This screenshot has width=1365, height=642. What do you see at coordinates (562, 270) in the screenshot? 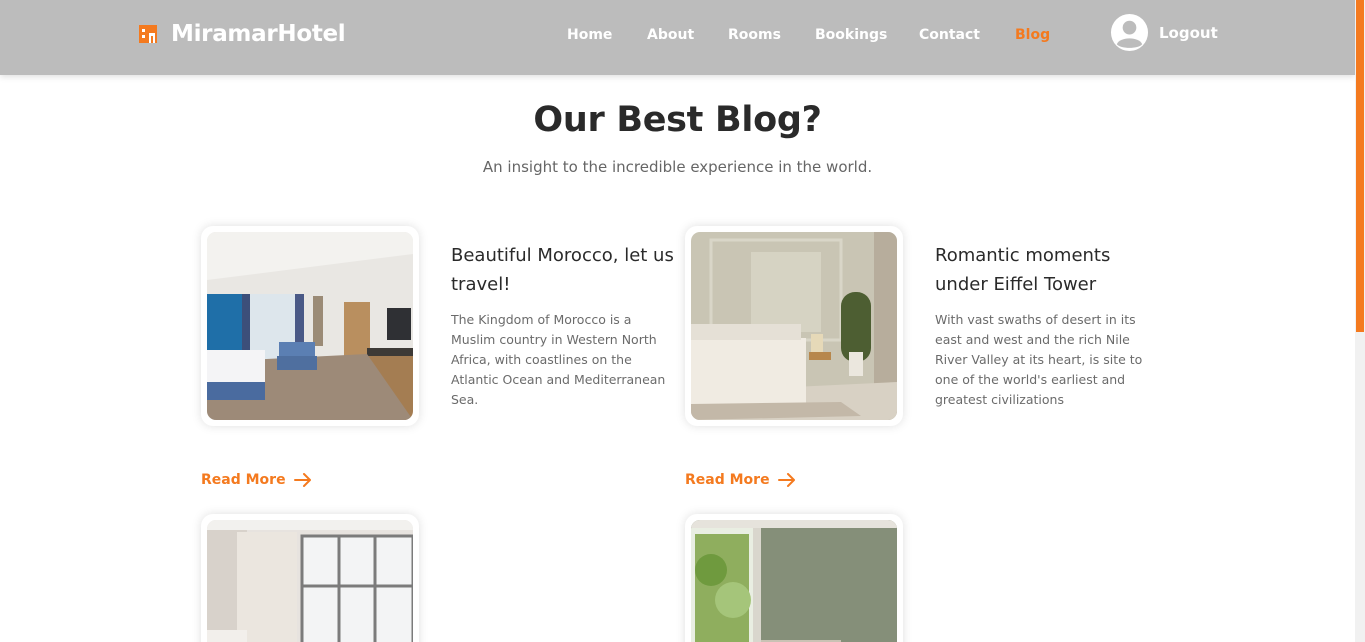
I see `blog-title: Beautiful Morocco, let us travel!` at bounding box center [562, 270].